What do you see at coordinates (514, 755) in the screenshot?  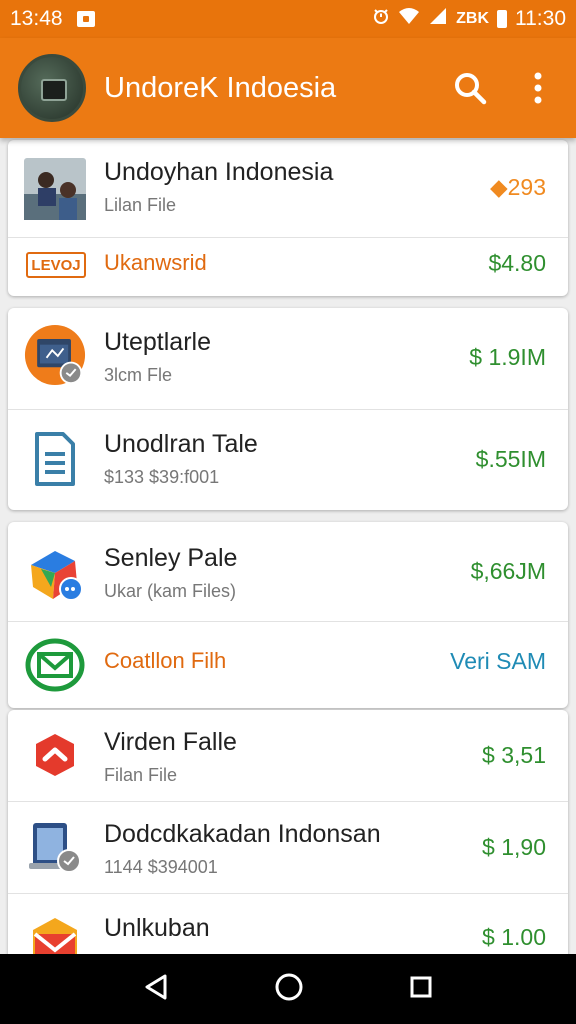 I see `list-item-price: $ 3,51` at bounding box center [514, 755].